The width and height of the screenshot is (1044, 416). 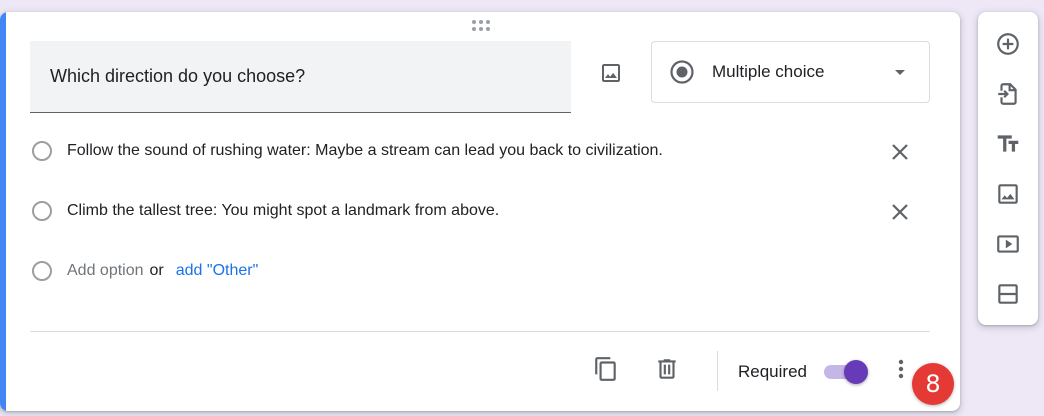 What do you see at coordinates (901, 369) in the screenshot?
I see `more-vert-icon` at bounding box center [901, 369].